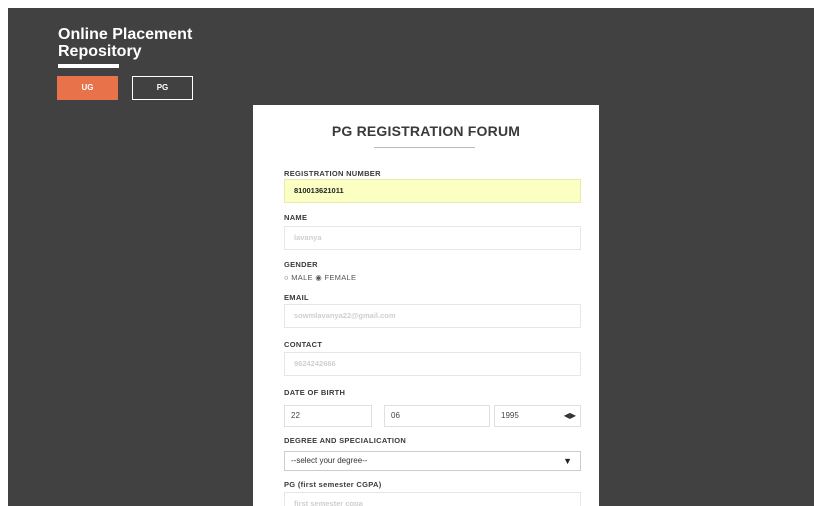 This screenshot has height=506, width=814. I want to click on dob-year-value: 1995, so click(510, 415).